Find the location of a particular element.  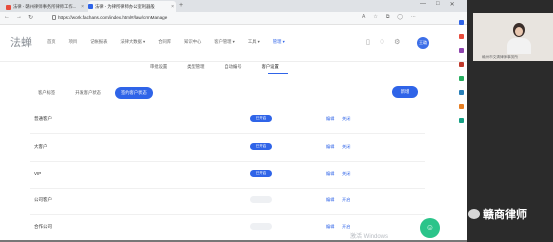

nav-clients: 客户管理 ▾ is located at coordinates (224, 42).